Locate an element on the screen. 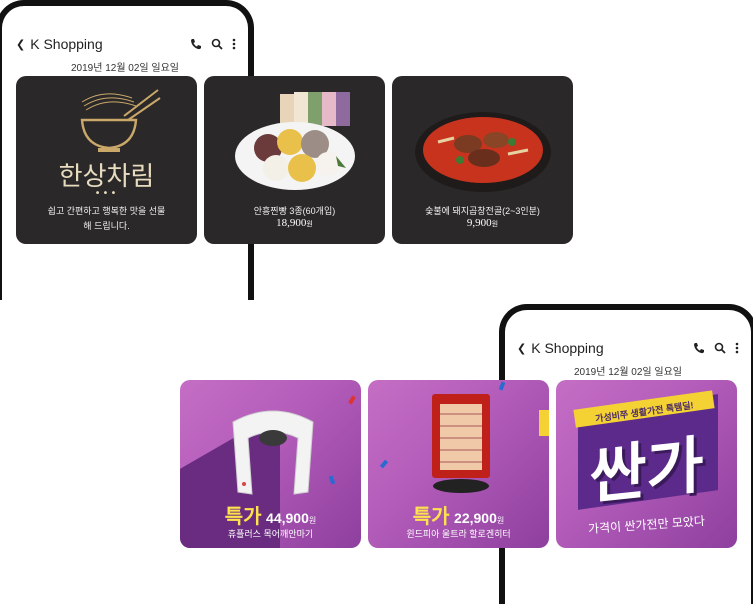 The height and width of the screenshot is (604, 753). food-card-stew: 숯불에 돼지곱창전골(2~3인분) 9,900원 is located at coordinates (482, 160).